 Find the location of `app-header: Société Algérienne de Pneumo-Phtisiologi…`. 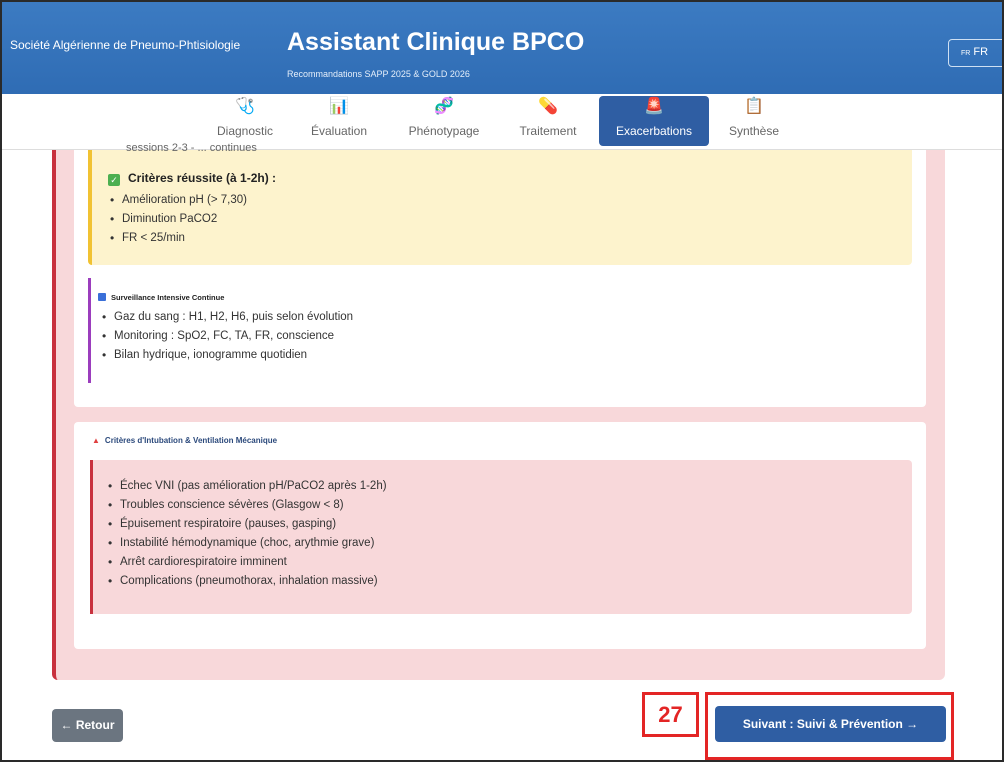

app-header: Société Algérienne de Pneumo-Phtisiologi… is located at coordinates (502, 48).